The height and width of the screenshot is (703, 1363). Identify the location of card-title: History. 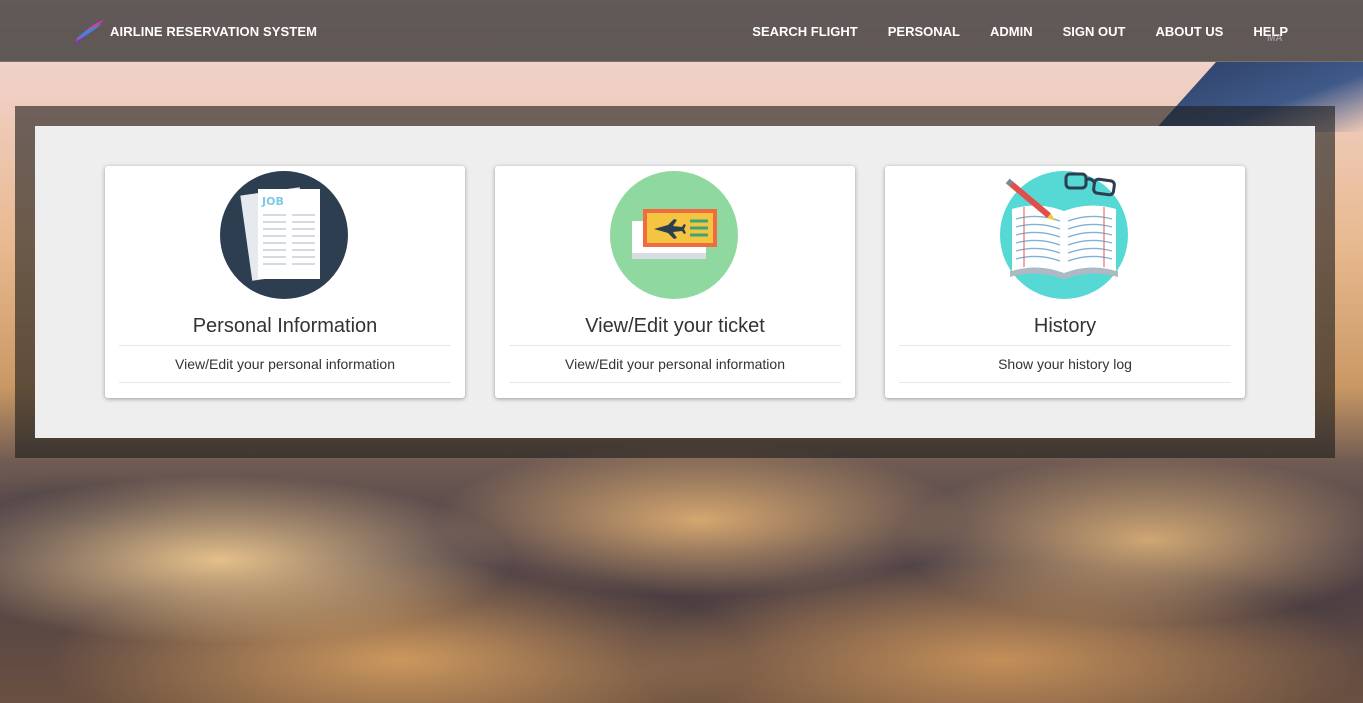
(1065, 326).